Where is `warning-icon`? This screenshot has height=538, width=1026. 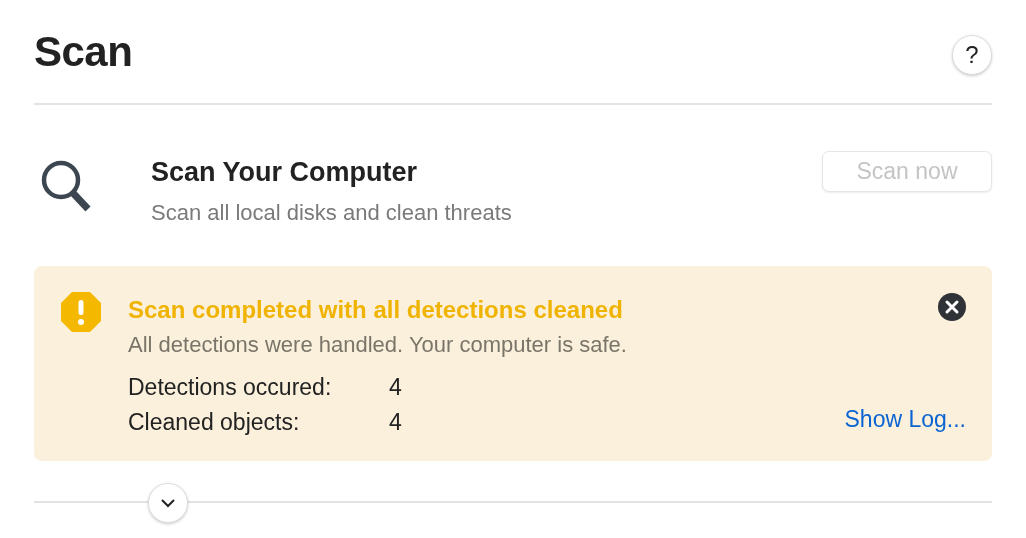 warning-icon is located at coordinates (81, 312).